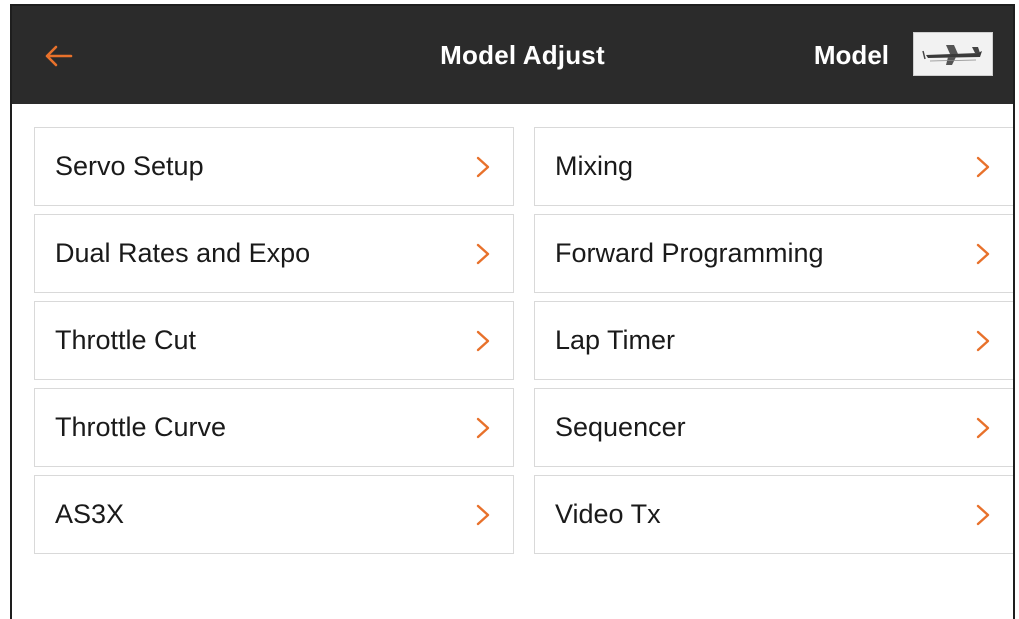 The width and height of the screenshot is (1019, 619). What do you see at coordinates (773, 514) in the screenshot?
I see `menu-item-video-tx: Video Tx` at bounding box center [773, 514].